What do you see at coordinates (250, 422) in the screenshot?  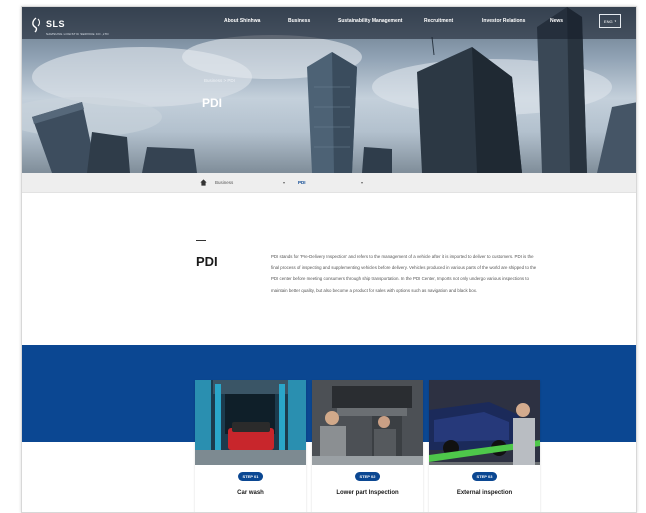 I see `car-wash-image` at bounding box center [250, 422].